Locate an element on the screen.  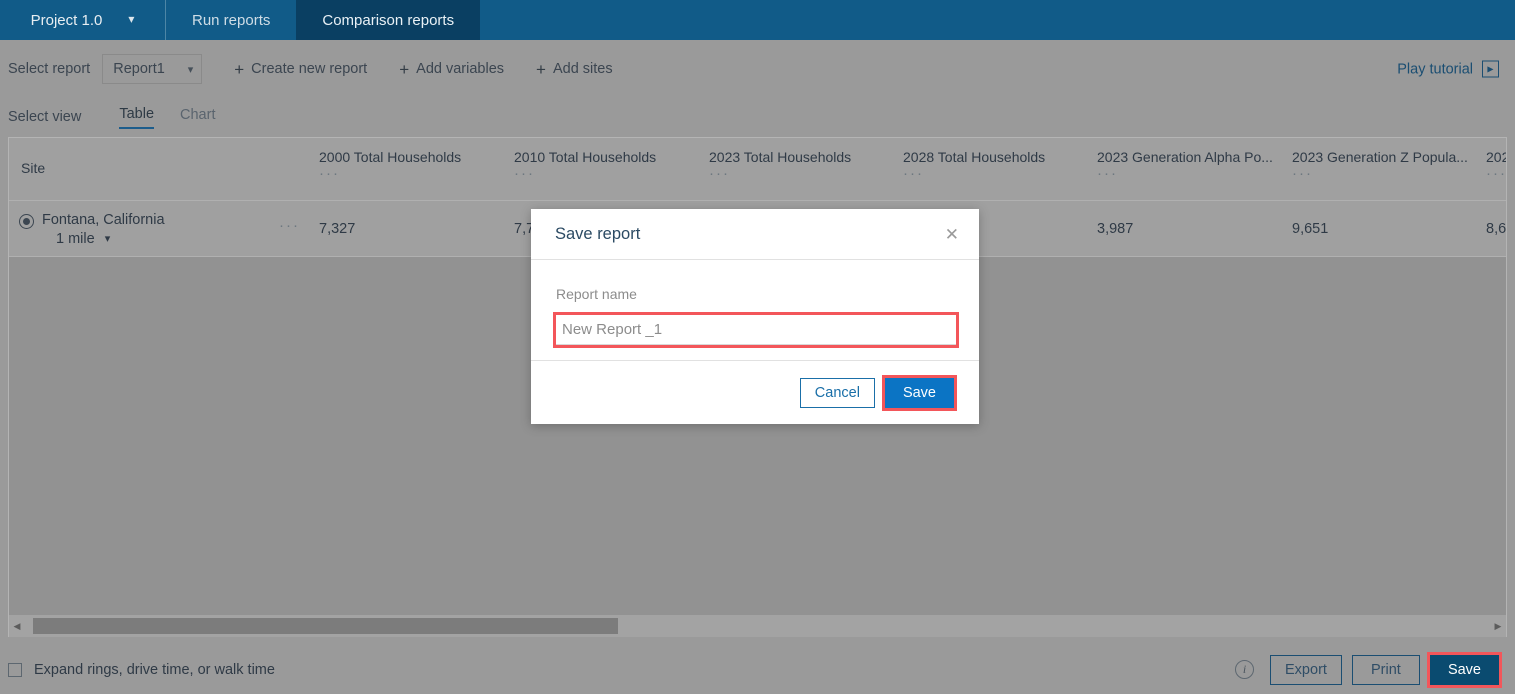
create-new-report-button: + Create new report is located at coordinates (300, 69).